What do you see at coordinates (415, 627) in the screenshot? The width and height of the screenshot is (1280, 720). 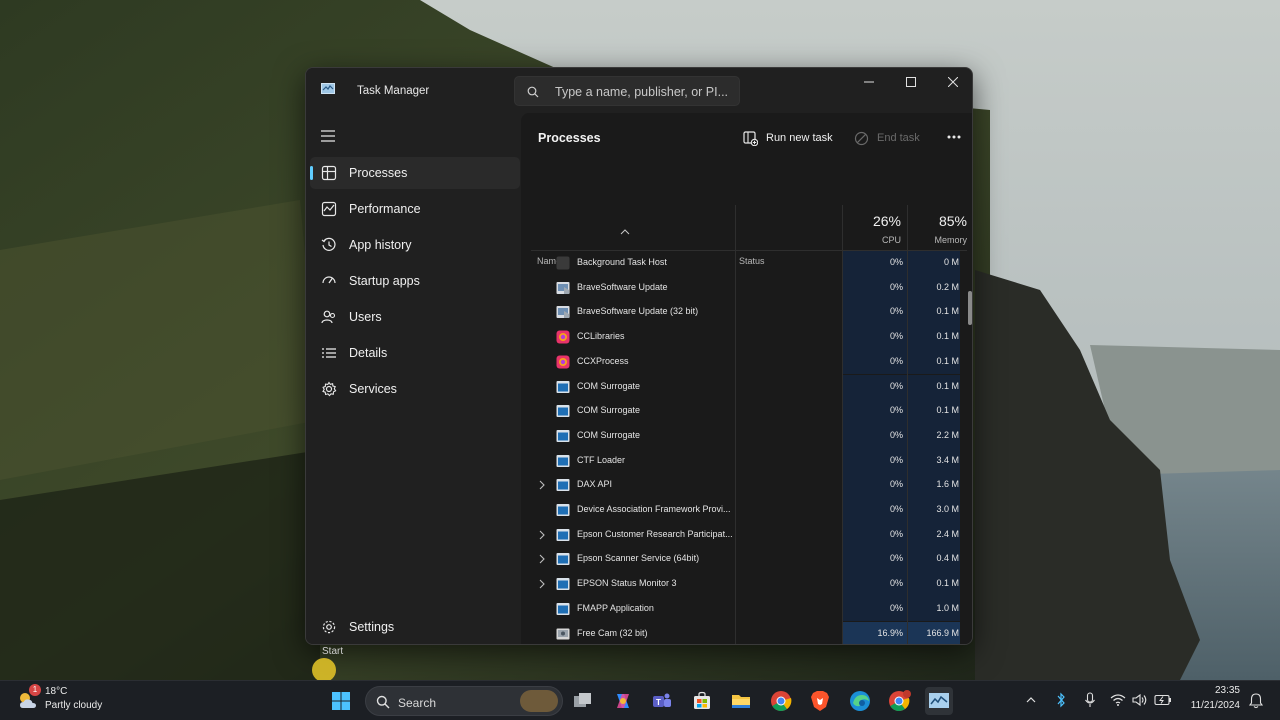 I see `nav-item-settings: Settings` at bounding box center [415, 627].